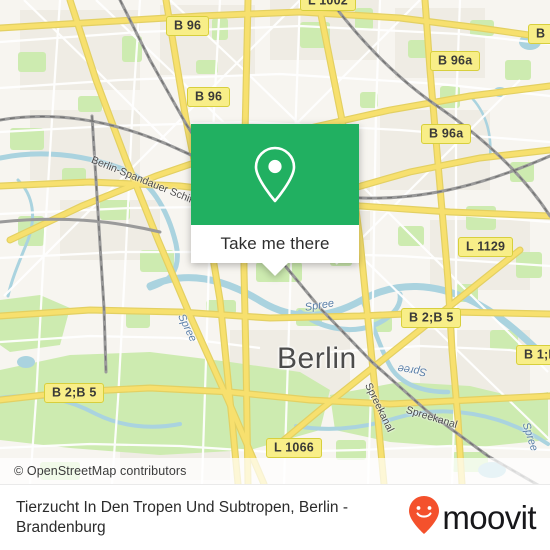 This screenshot has height=550, width=550. Describe the element at coordinates (539, 33) in the screenshot. I see `road-shield: B` at that location.